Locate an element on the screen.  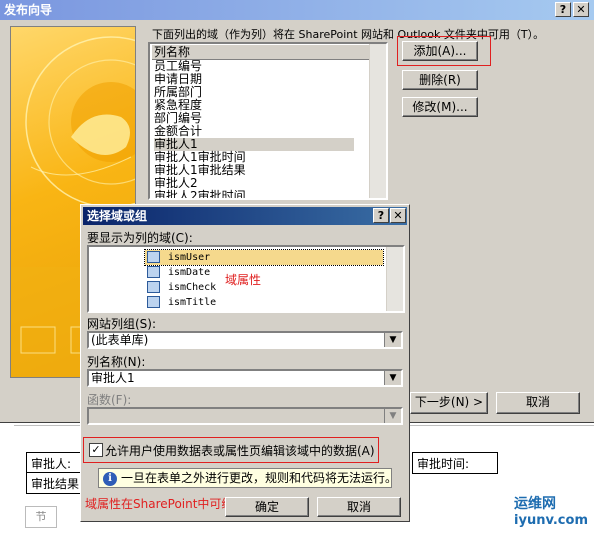
field-node: ismCheck is located at coordinates (180, 287).